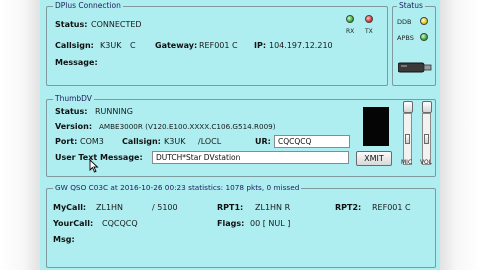 The height and width of the screenshot is (270, 480). I want to click on dplus-callsign-suffix: C, so click(133, 45).